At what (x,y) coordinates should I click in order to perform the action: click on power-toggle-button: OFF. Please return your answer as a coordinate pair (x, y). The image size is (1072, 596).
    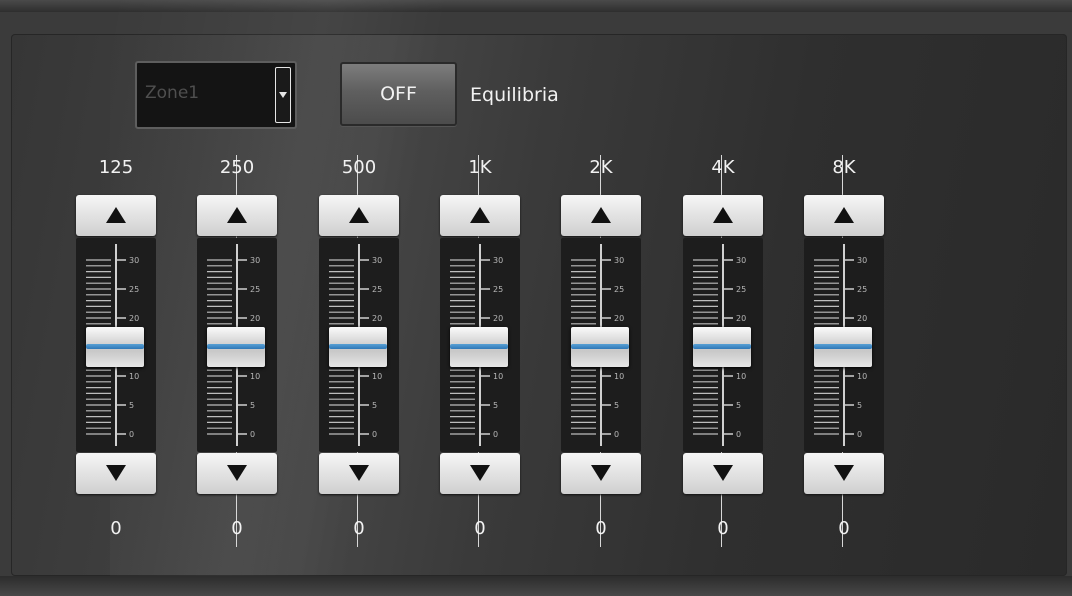
    Looking at the image, I should click on (398, 94).